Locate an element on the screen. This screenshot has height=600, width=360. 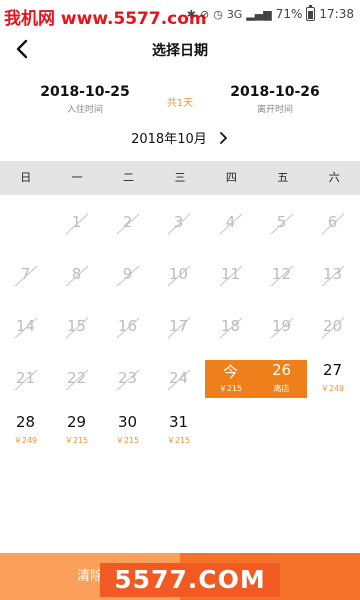
calendar-day-disabled: 20 is located at coordinates (332, 325).